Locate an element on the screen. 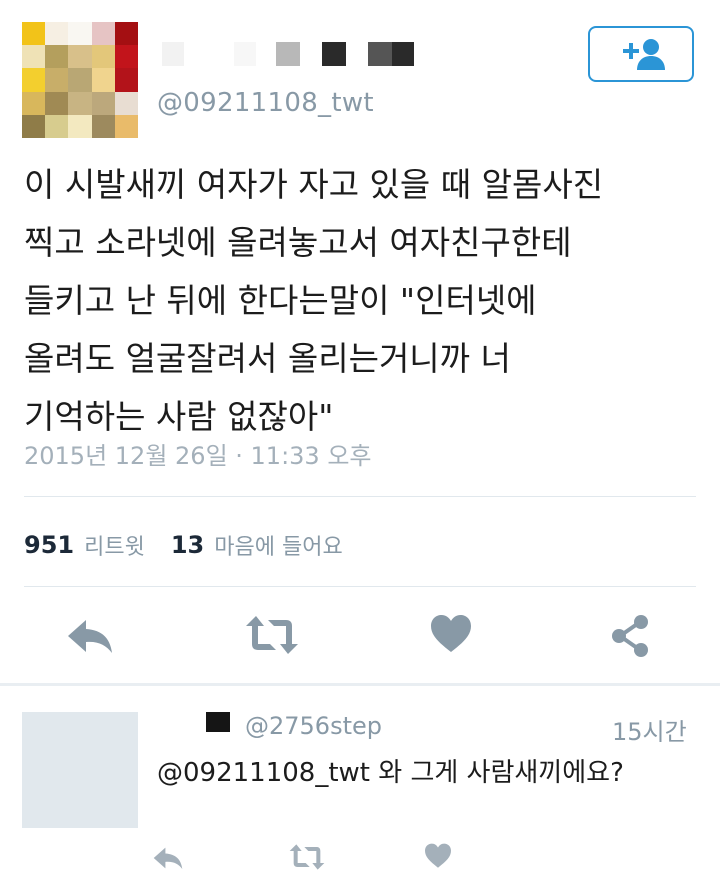 This screenshot has width=720, height=893. retweet-count: 951 is located at coordinates (49, 545).